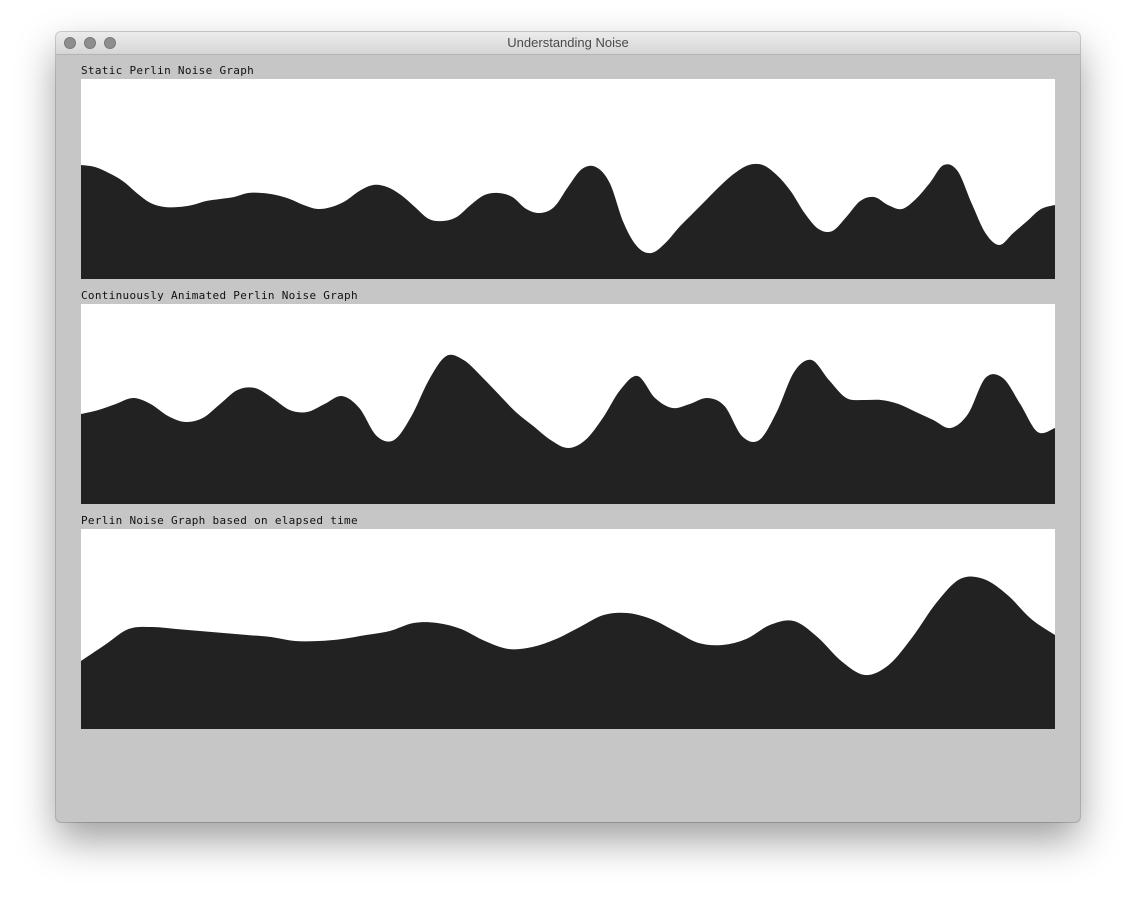 The width and height of the screenshot is (1136, 902). I want to click on title-bar: Understanding Noise, so click(568, 43).